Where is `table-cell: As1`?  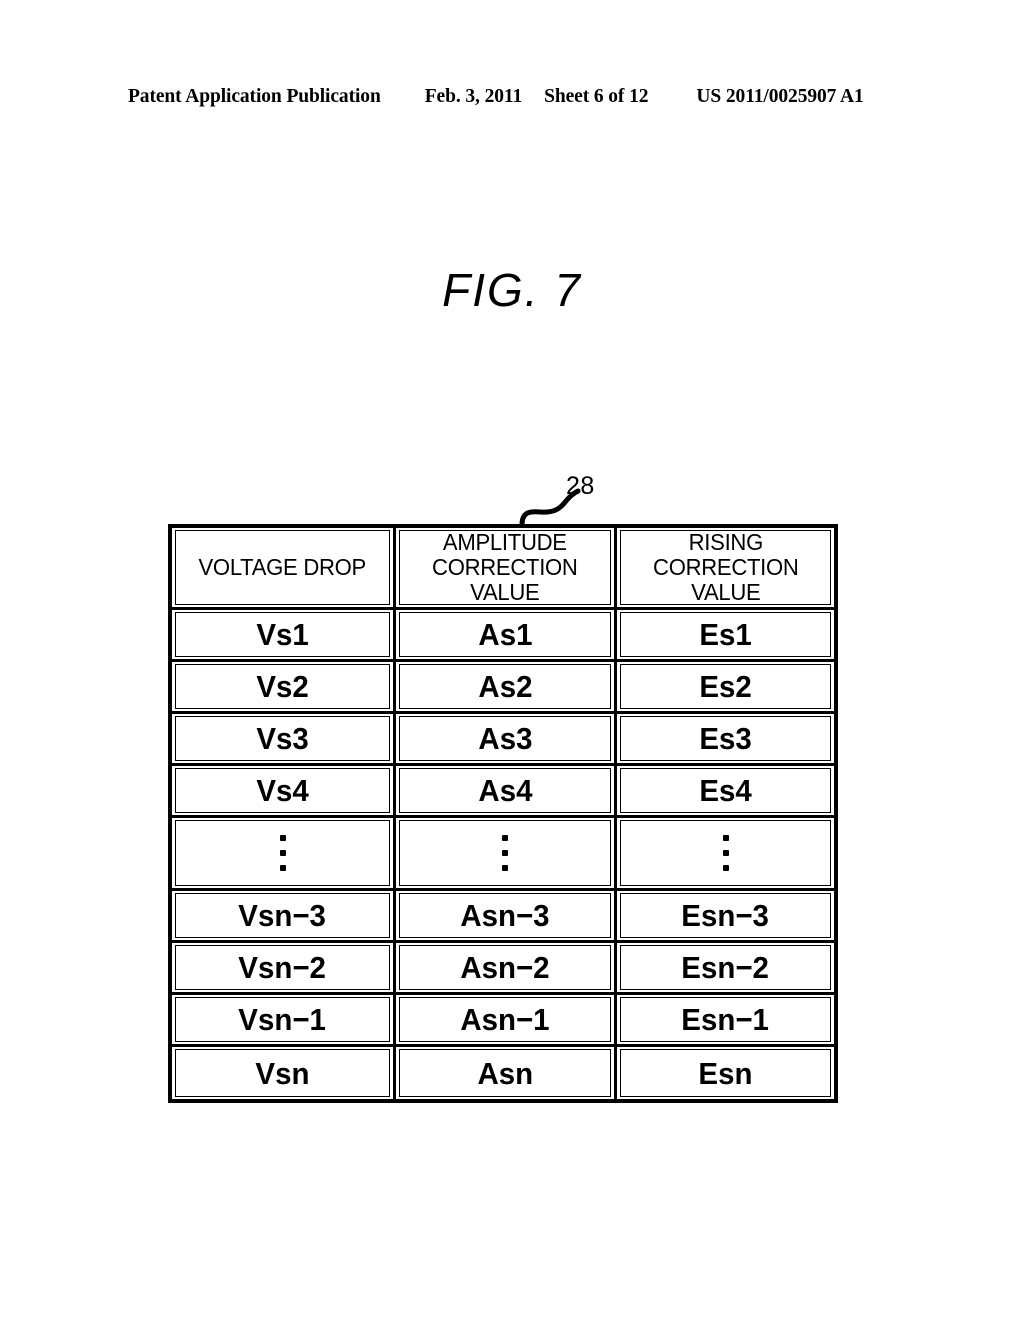 table-cell: As1 is located at coordinates (506, 634).